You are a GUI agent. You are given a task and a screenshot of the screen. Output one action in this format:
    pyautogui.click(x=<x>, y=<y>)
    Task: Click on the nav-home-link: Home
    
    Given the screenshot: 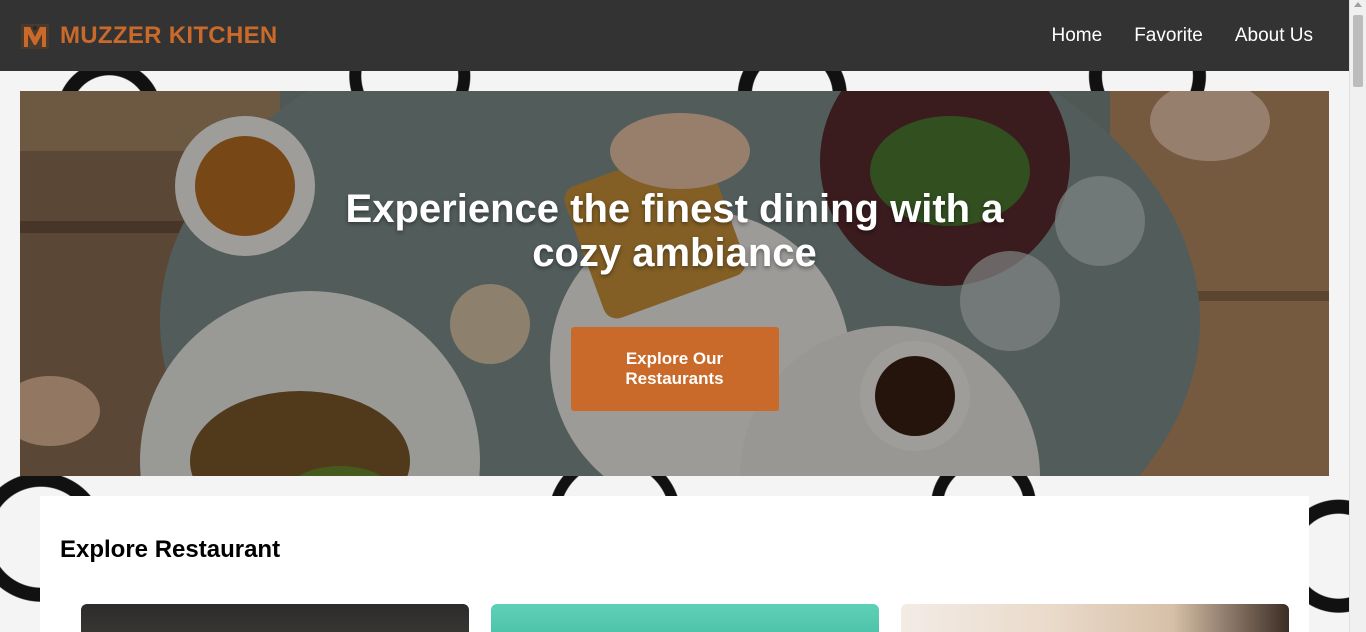 What is the action you would take?
    pyautogui.click(x=1077, y=36)
    